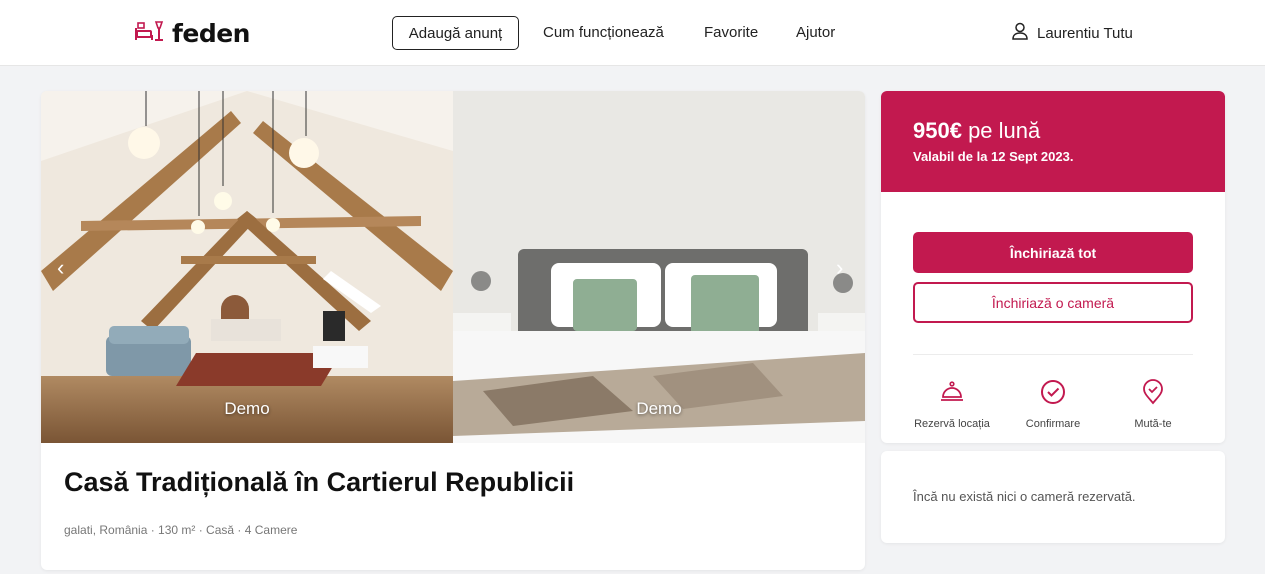  What do you see at coordinates (952, 424) in the screenshot?
I see `feature-label: Rezervă locația` at bounding box center [952, 424].